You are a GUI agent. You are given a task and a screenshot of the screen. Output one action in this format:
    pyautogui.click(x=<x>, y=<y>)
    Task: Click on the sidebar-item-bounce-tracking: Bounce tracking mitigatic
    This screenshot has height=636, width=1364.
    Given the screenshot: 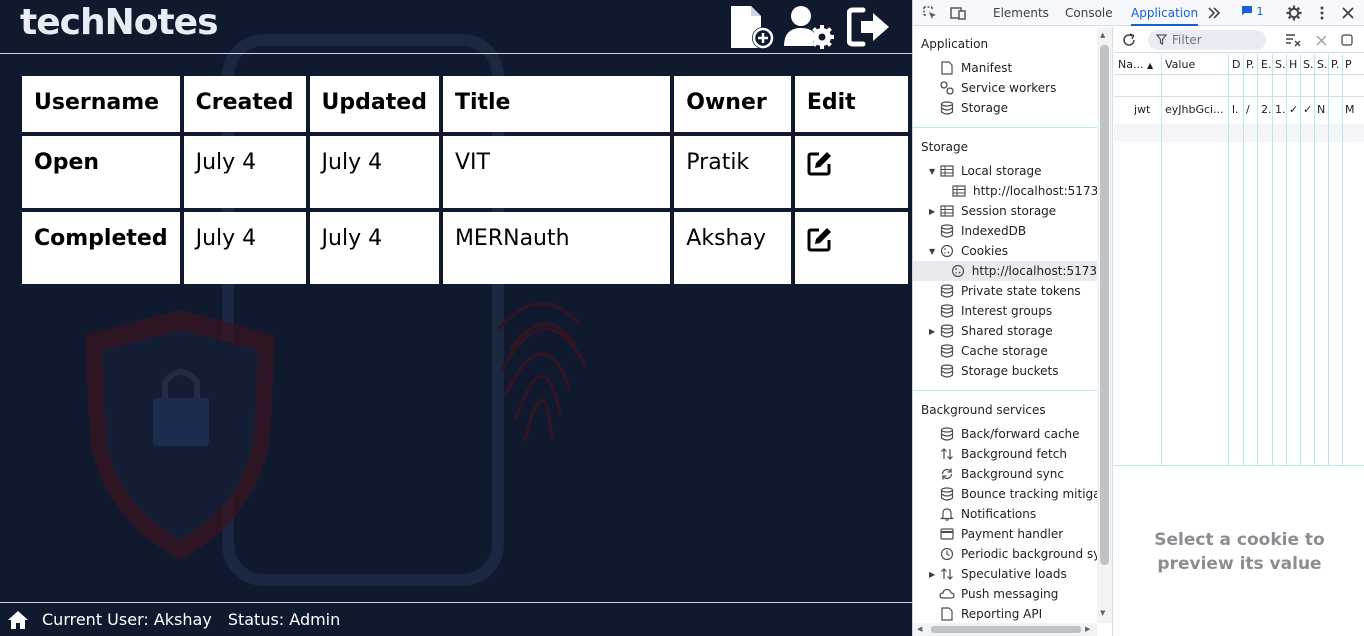 What is the action you would take?
    pyautogui.click(x=1026, y=494)
    